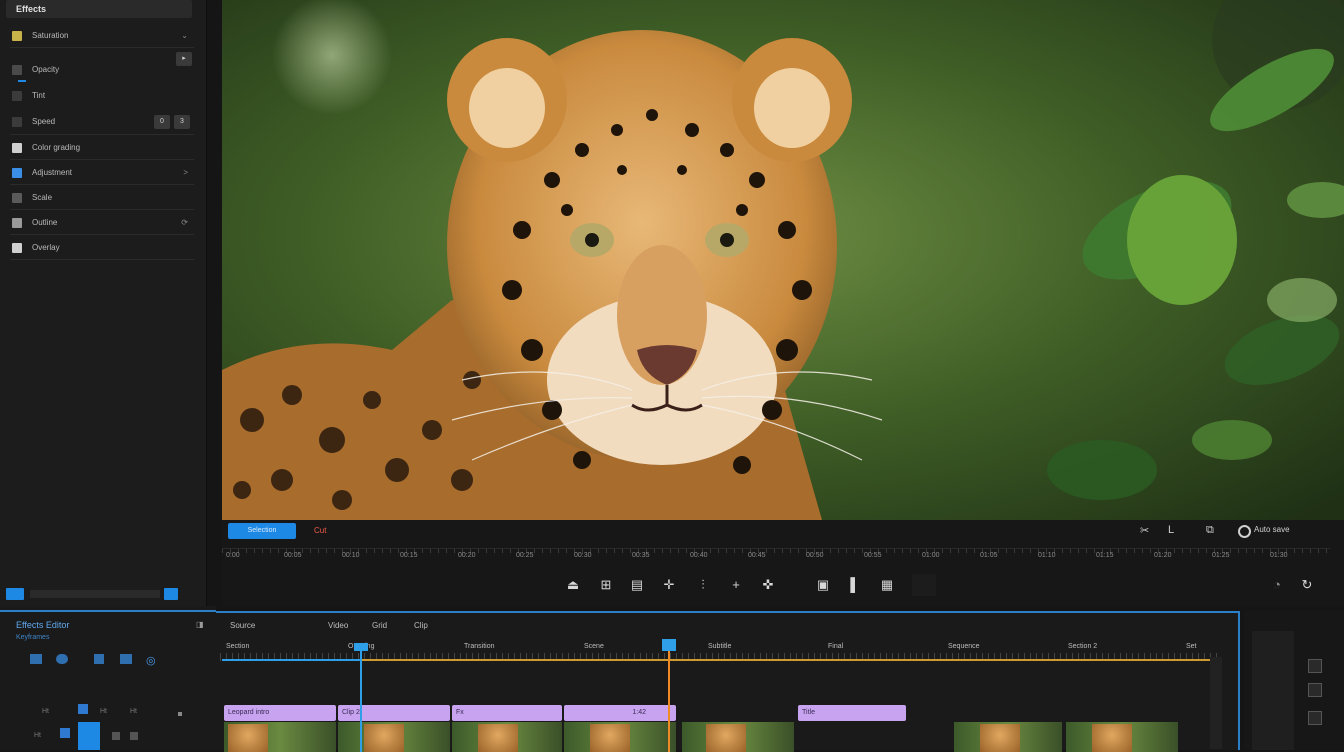 The height and width of the screenshot is (752, 1344). Describe the element at coordinates (15, 594) in the screenshot. I see `panel-toggle-icon` at that location.